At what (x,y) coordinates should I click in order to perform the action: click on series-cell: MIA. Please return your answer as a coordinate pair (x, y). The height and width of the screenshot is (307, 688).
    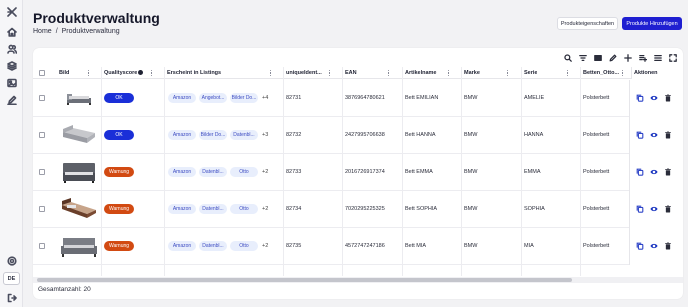
    Looking at the image, I should click on (529, 246).